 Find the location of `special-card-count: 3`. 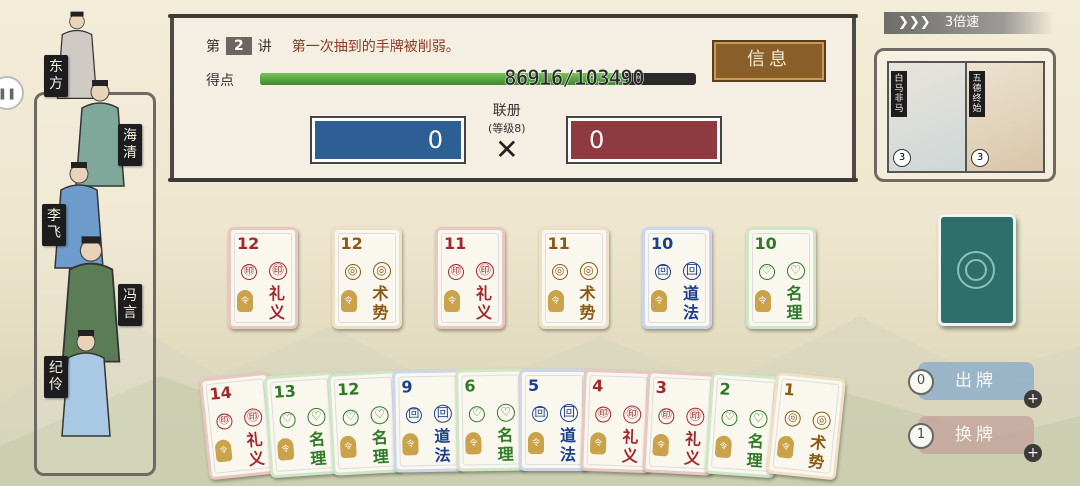

special-card-count: 3 is located at coordinates (980, 158).